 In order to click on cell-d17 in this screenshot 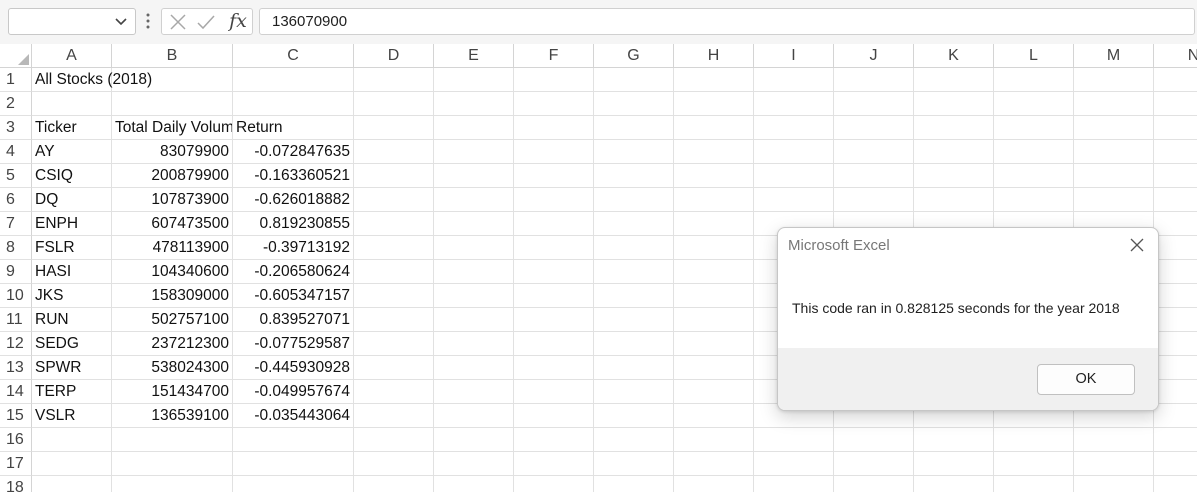, I will do `click(394, 464)`.